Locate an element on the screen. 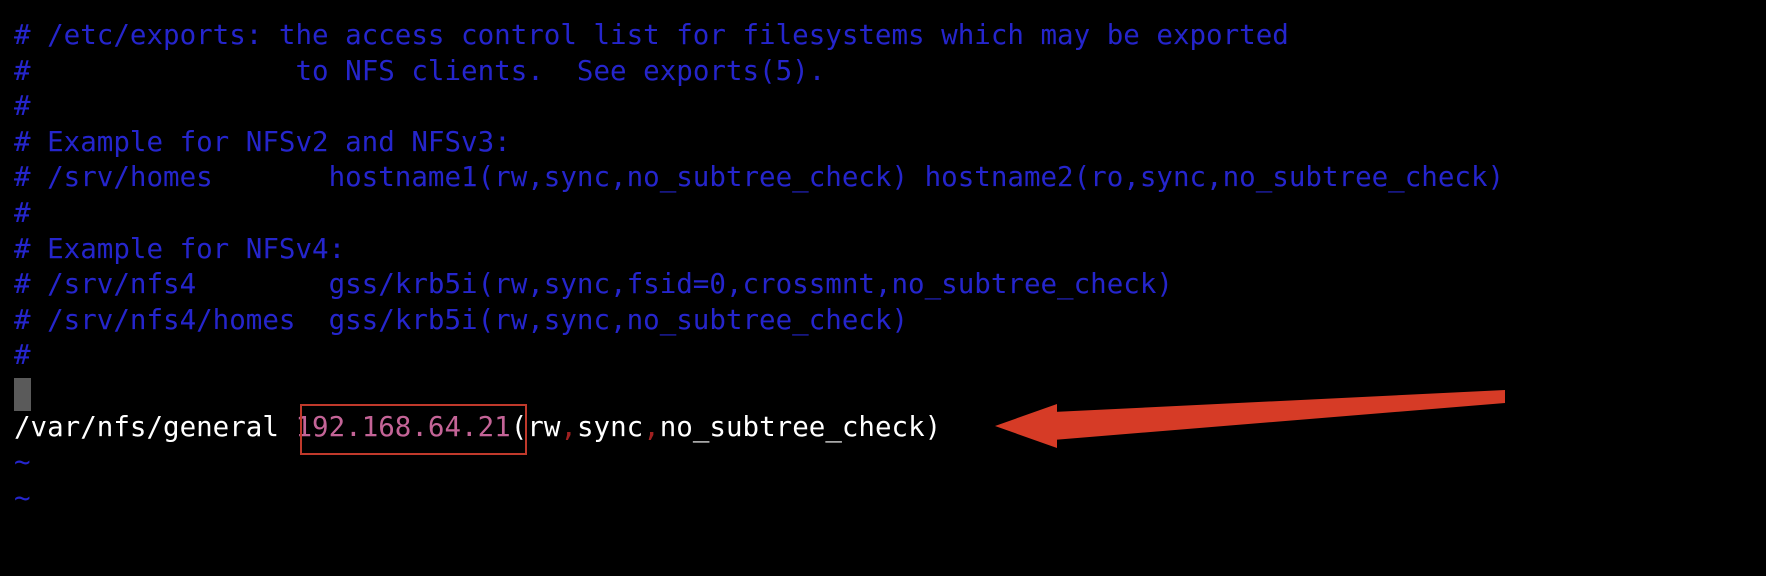 Image resolution: width=1766 pixels, height=576 pixels. export-ip-address: 192.168.64.21 is located at coordinates (402, 427).